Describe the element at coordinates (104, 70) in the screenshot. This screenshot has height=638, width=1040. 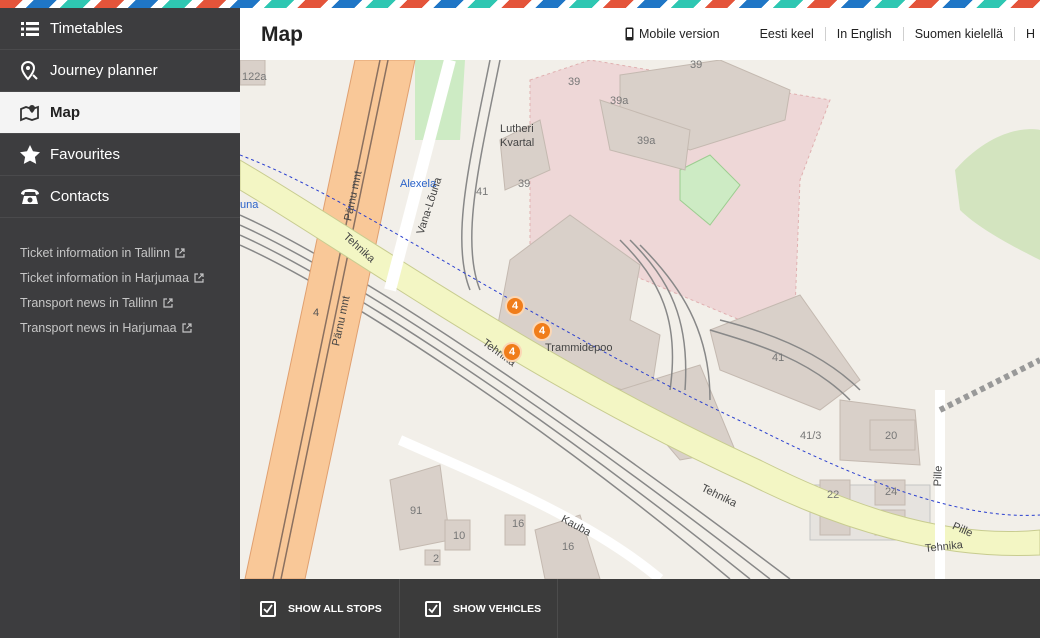
I see `sidebar-item-label: Journey planner` at that location.